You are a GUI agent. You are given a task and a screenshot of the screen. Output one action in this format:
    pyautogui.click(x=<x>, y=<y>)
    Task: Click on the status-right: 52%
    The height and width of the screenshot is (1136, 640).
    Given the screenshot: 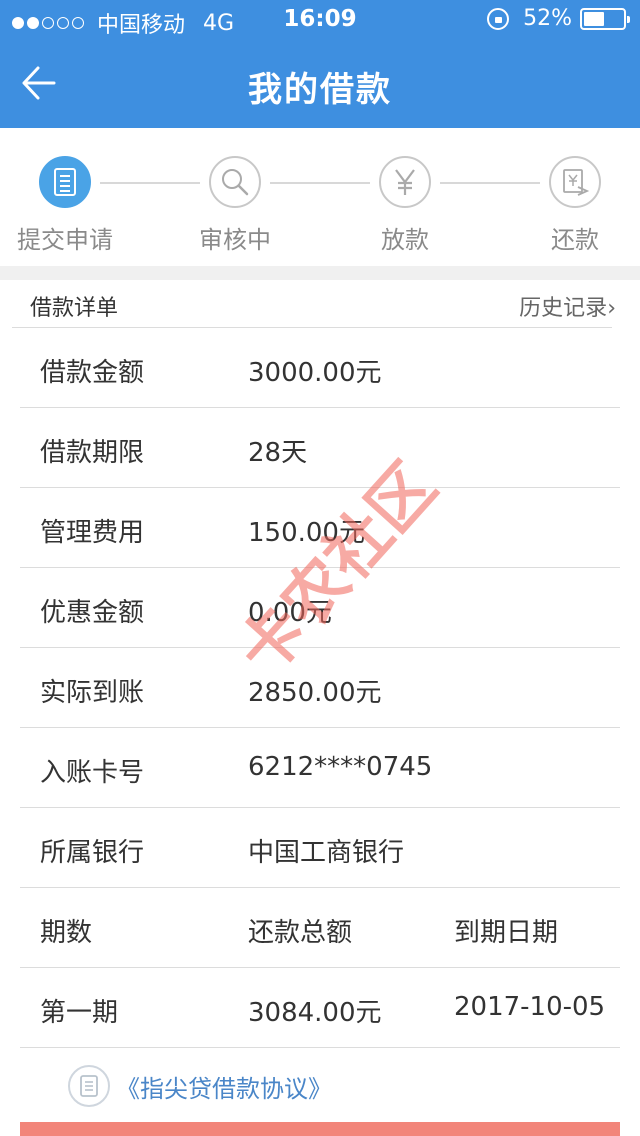 What is the action you would take?
    pyautogui.click(x=558, y=18)
    